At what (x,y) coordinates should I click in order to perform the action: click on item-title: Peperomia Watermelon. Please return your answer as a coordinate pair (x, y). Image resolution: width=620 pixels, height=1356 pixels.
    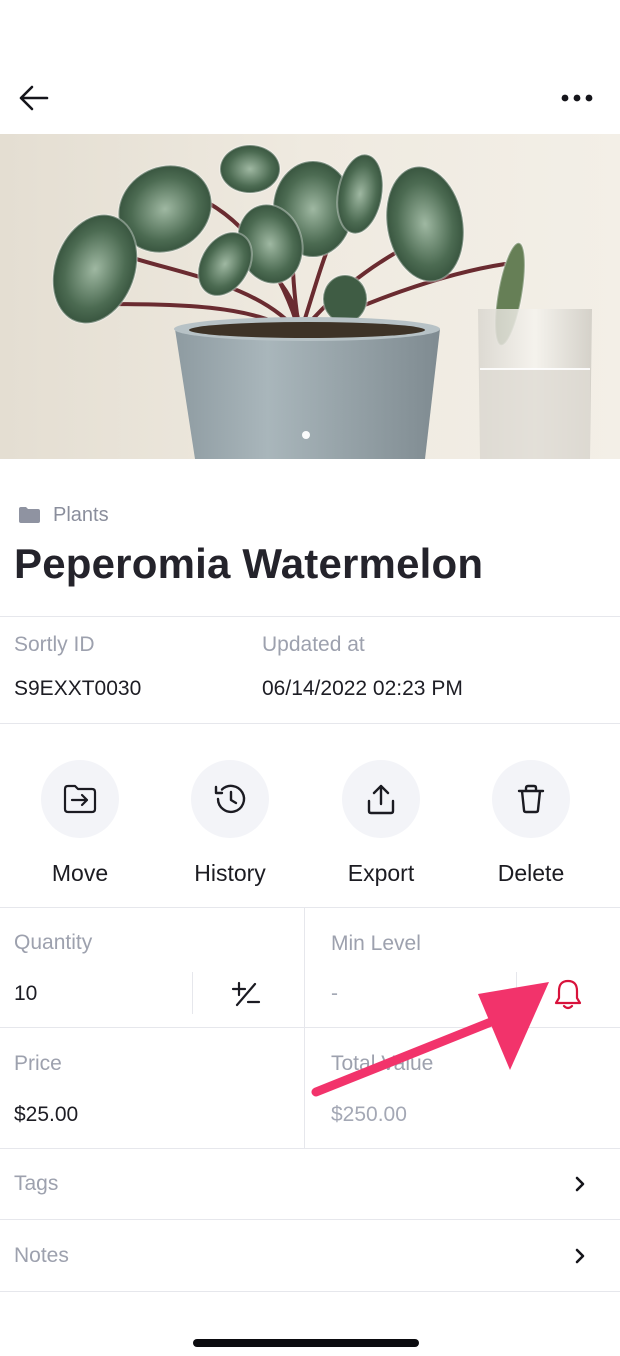
    Looking at the image, I should click on (249, 563).